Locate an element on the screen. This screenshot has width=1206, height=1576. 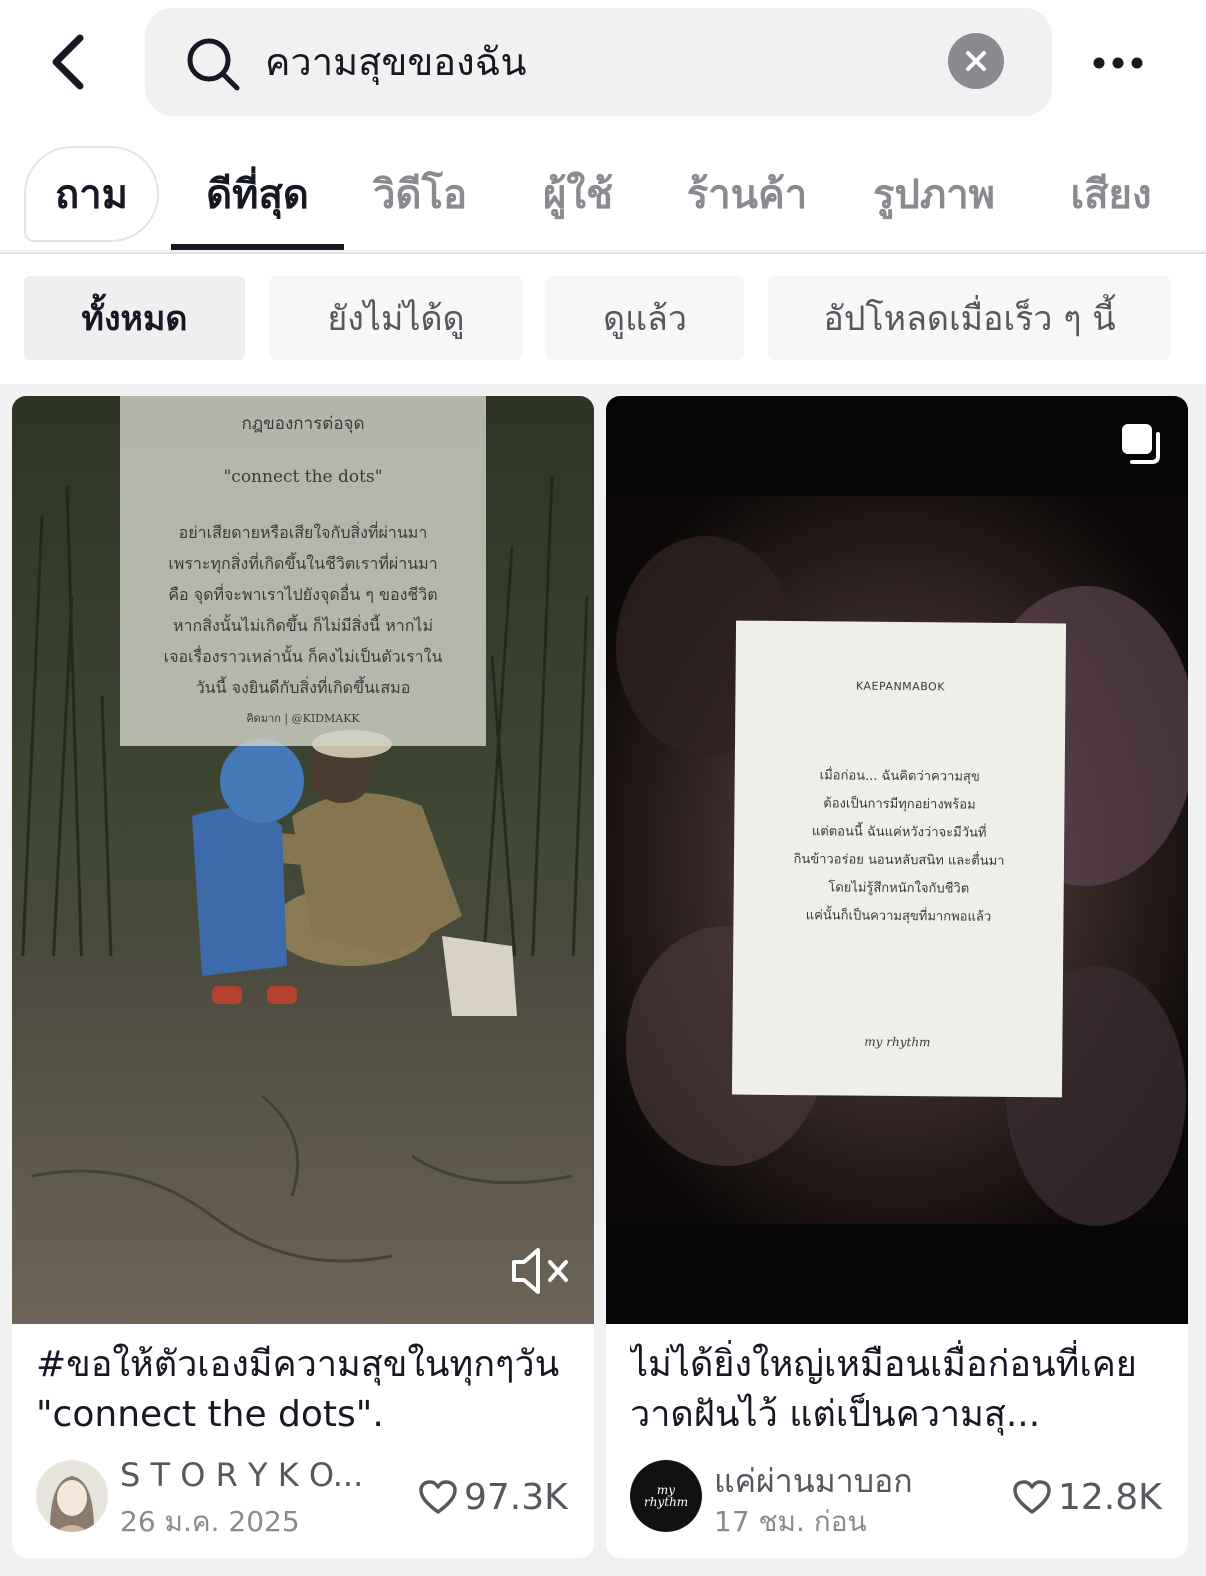
avatar-logo-text: my rhythm is located at coordinates (666, 1496).